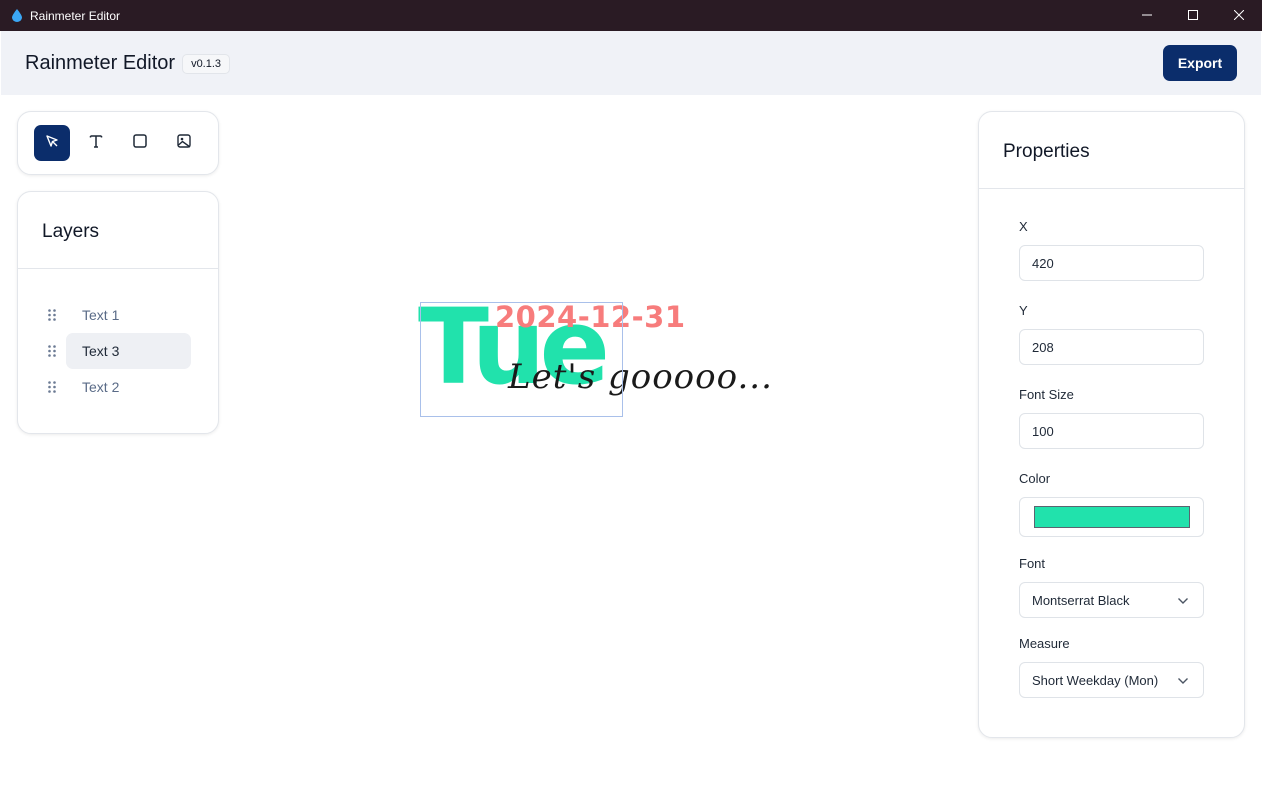 The width and height of the screenshot is (1262, 798). I want to click on layers-divider, so click(118, 268).